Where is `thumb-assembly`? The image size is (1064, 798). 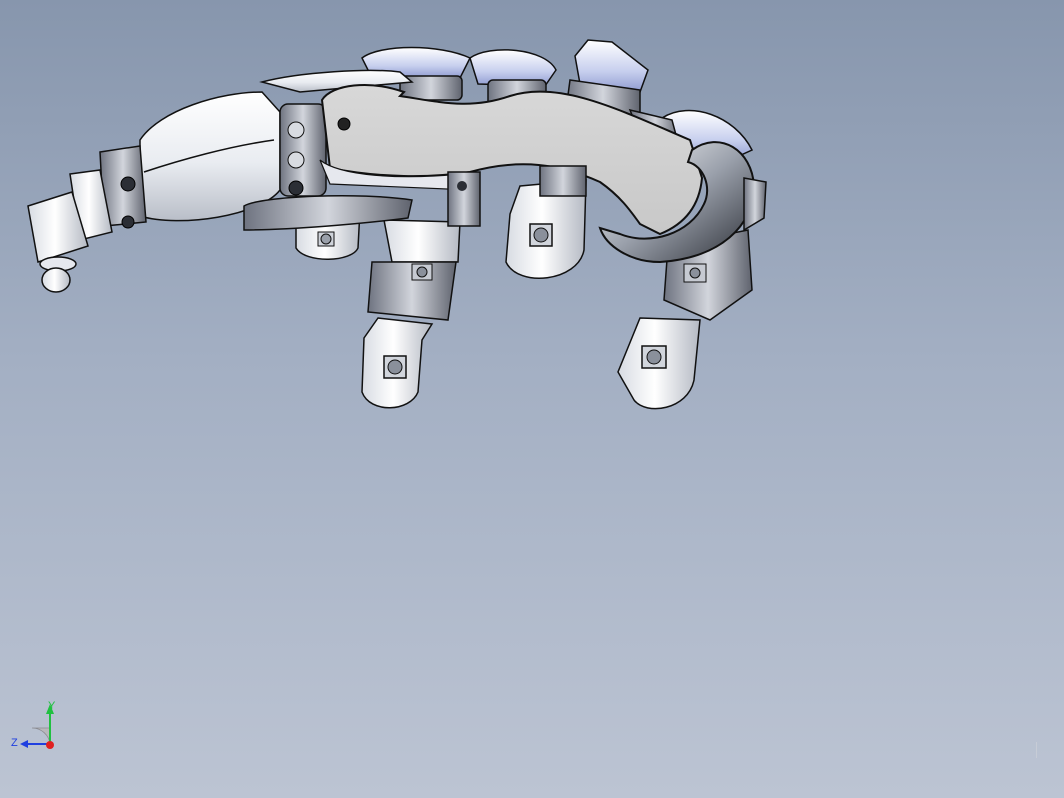
thumb-assembly is located at coordinates (177, 192).